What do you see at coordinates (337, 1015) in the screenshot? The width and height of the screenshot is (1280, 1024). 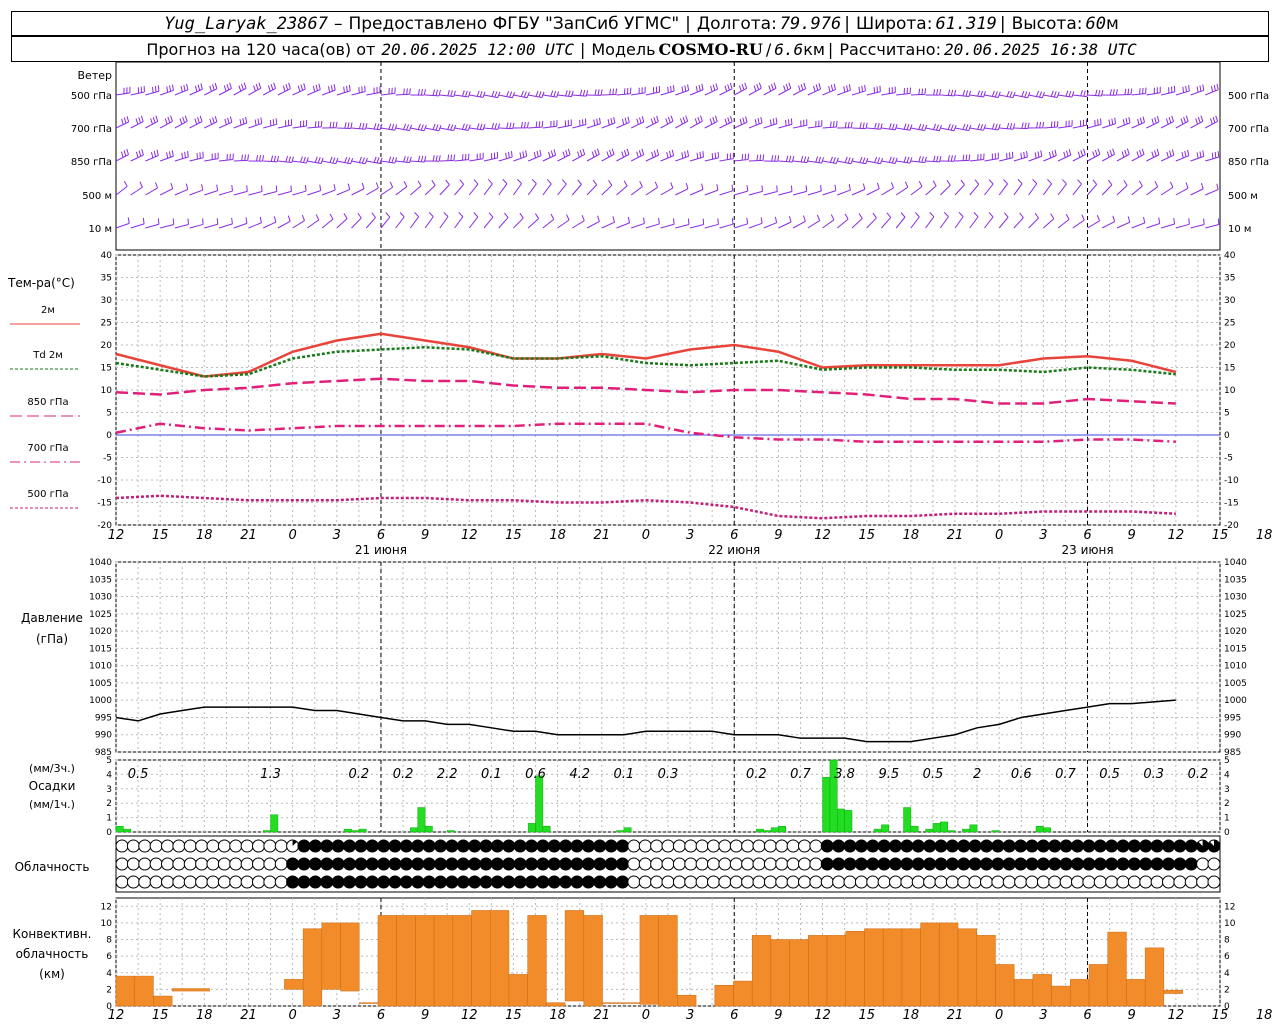 I see `bottom-x-tick: 3` at bounding box center [337, 1015].